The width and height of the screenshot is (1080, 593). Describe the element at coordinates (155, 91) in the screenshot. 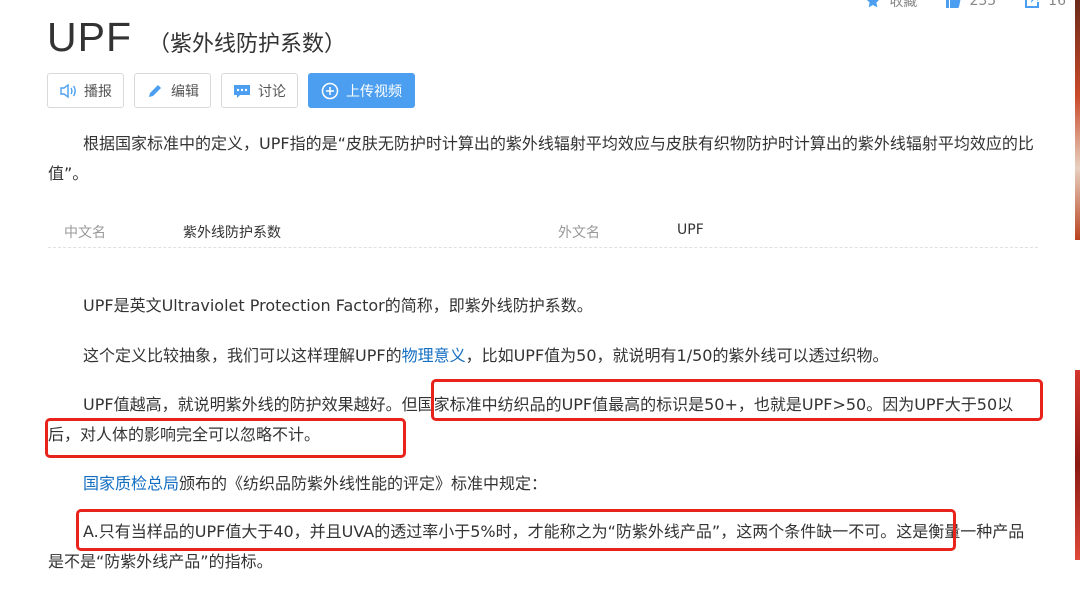

I see `pencil-icon` at that location.